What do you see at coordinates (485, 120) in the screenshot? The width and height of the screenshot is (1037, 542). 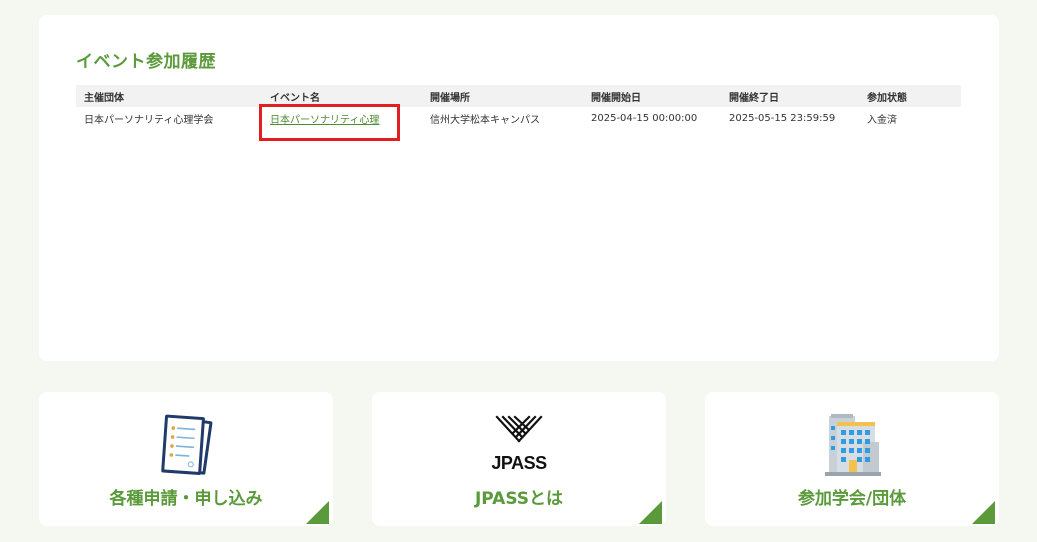 I see `cell-venue: 信州大学松本キャンパス` at bounding box center [485, 120].